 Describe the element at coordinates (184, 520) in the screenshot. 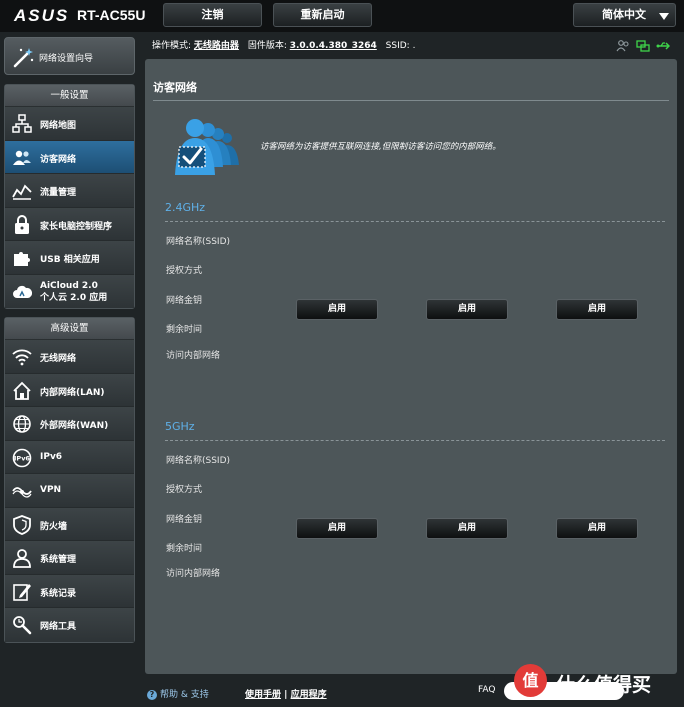

I see `row-label-key: 网络金钥` at that location.